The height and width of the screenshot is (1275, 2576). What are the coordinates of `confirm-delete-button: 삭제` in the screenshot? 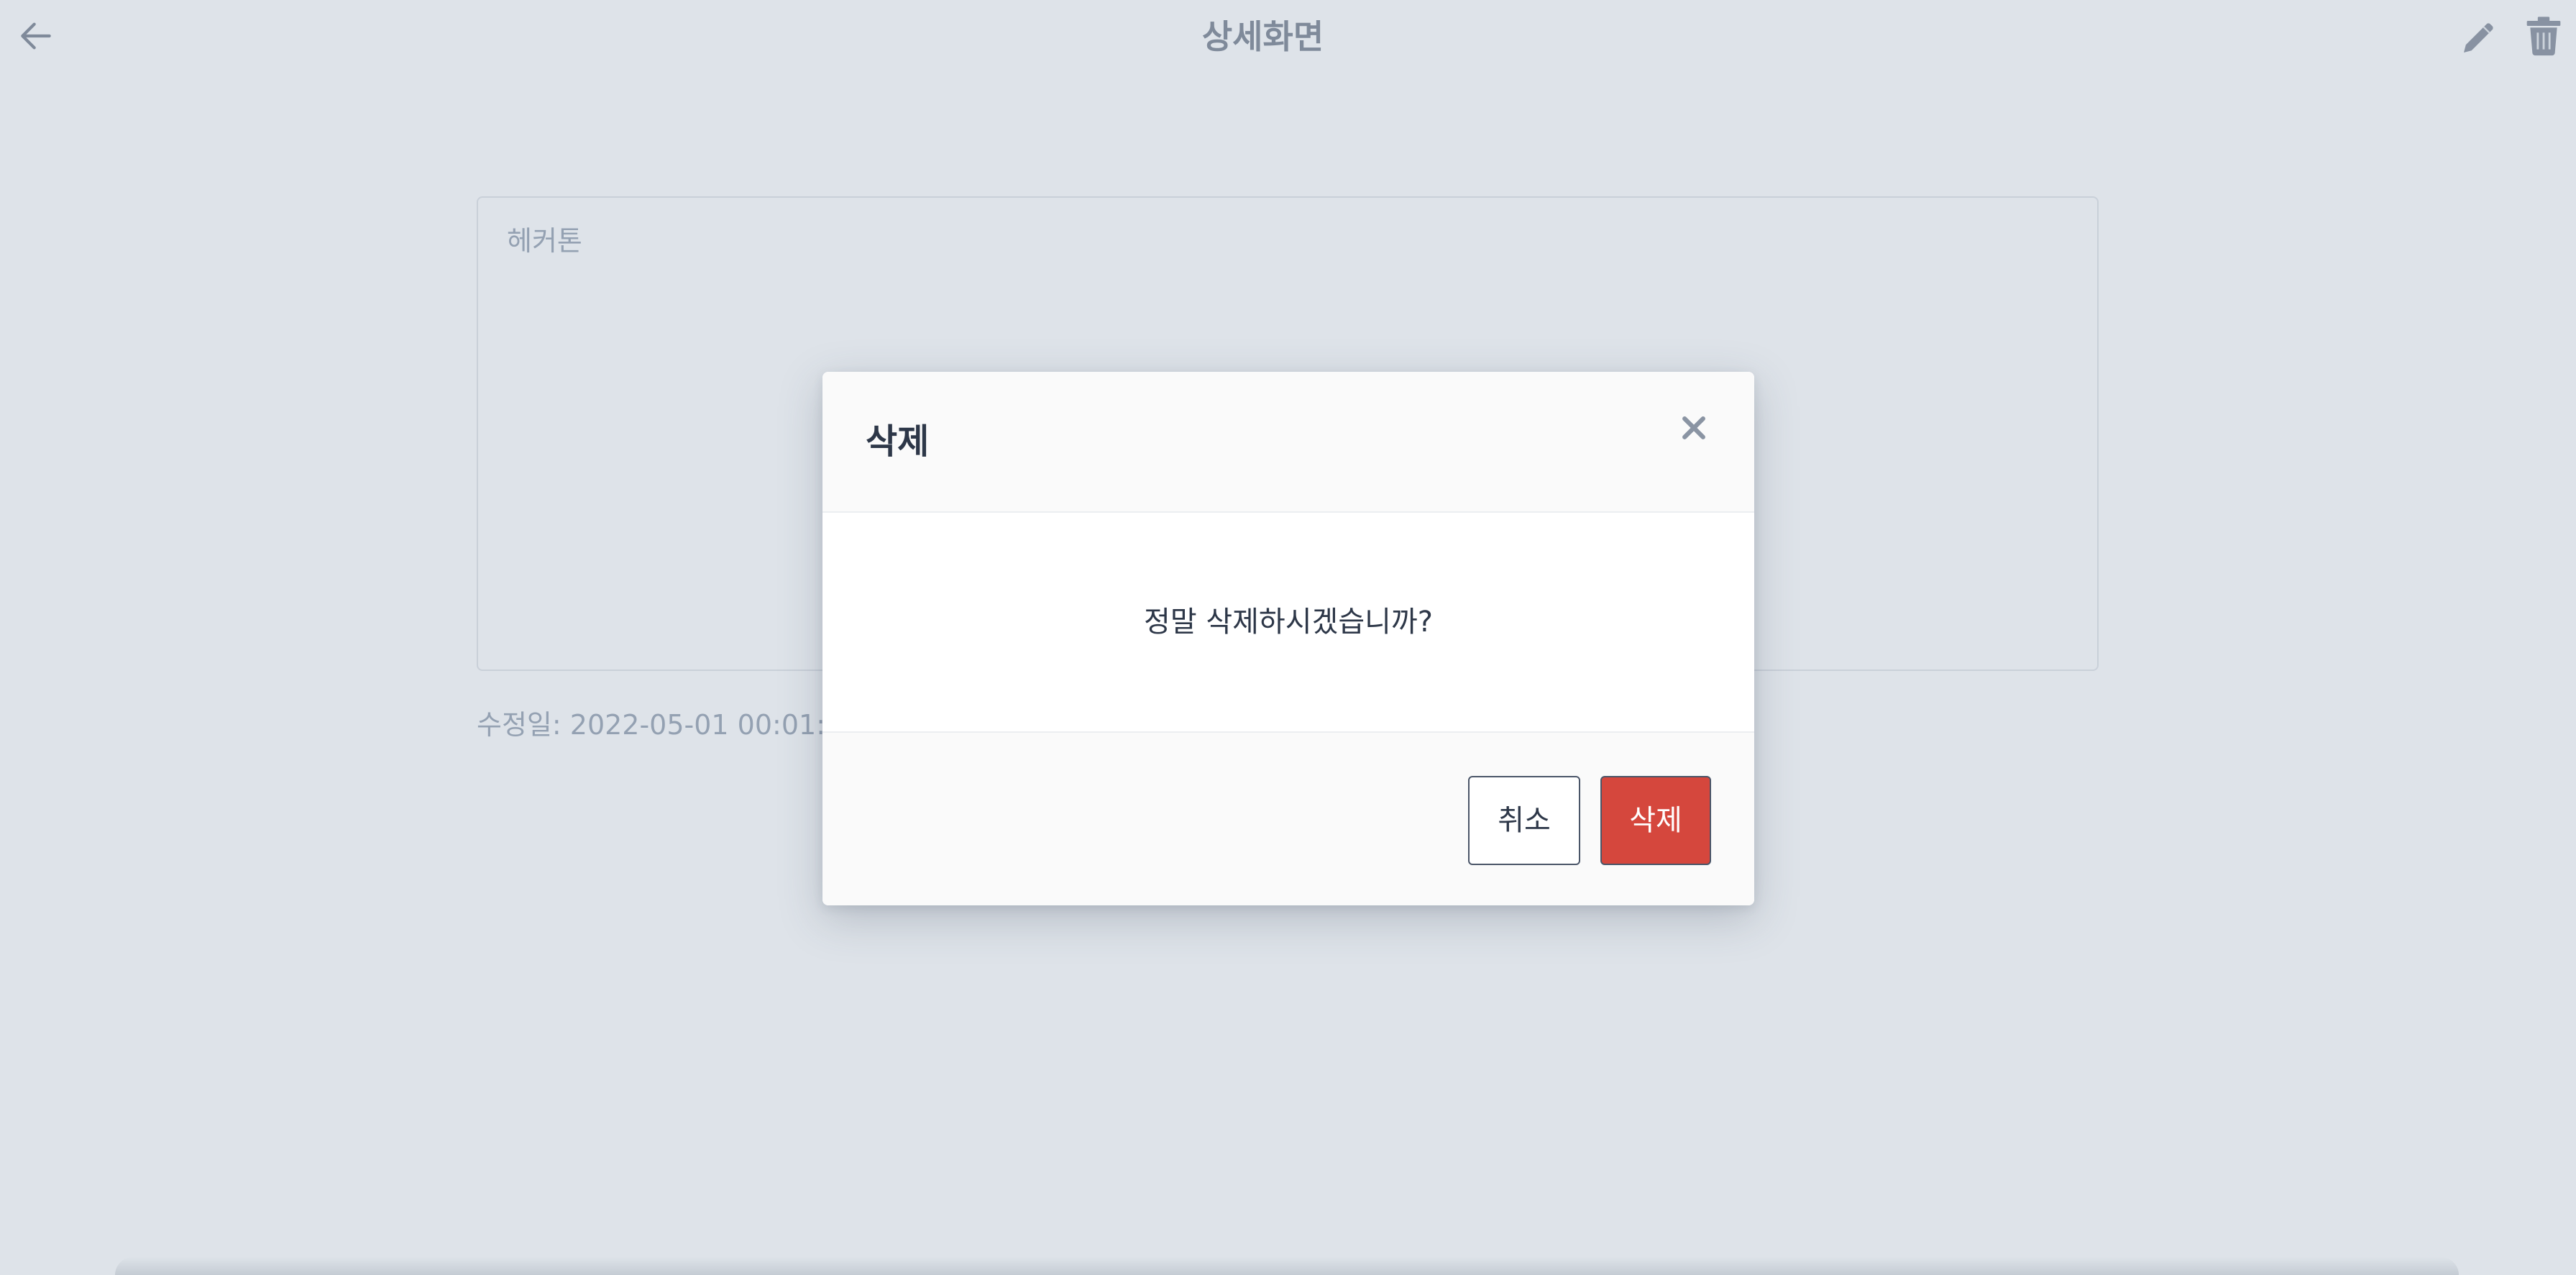 It's located at (1656, 820).